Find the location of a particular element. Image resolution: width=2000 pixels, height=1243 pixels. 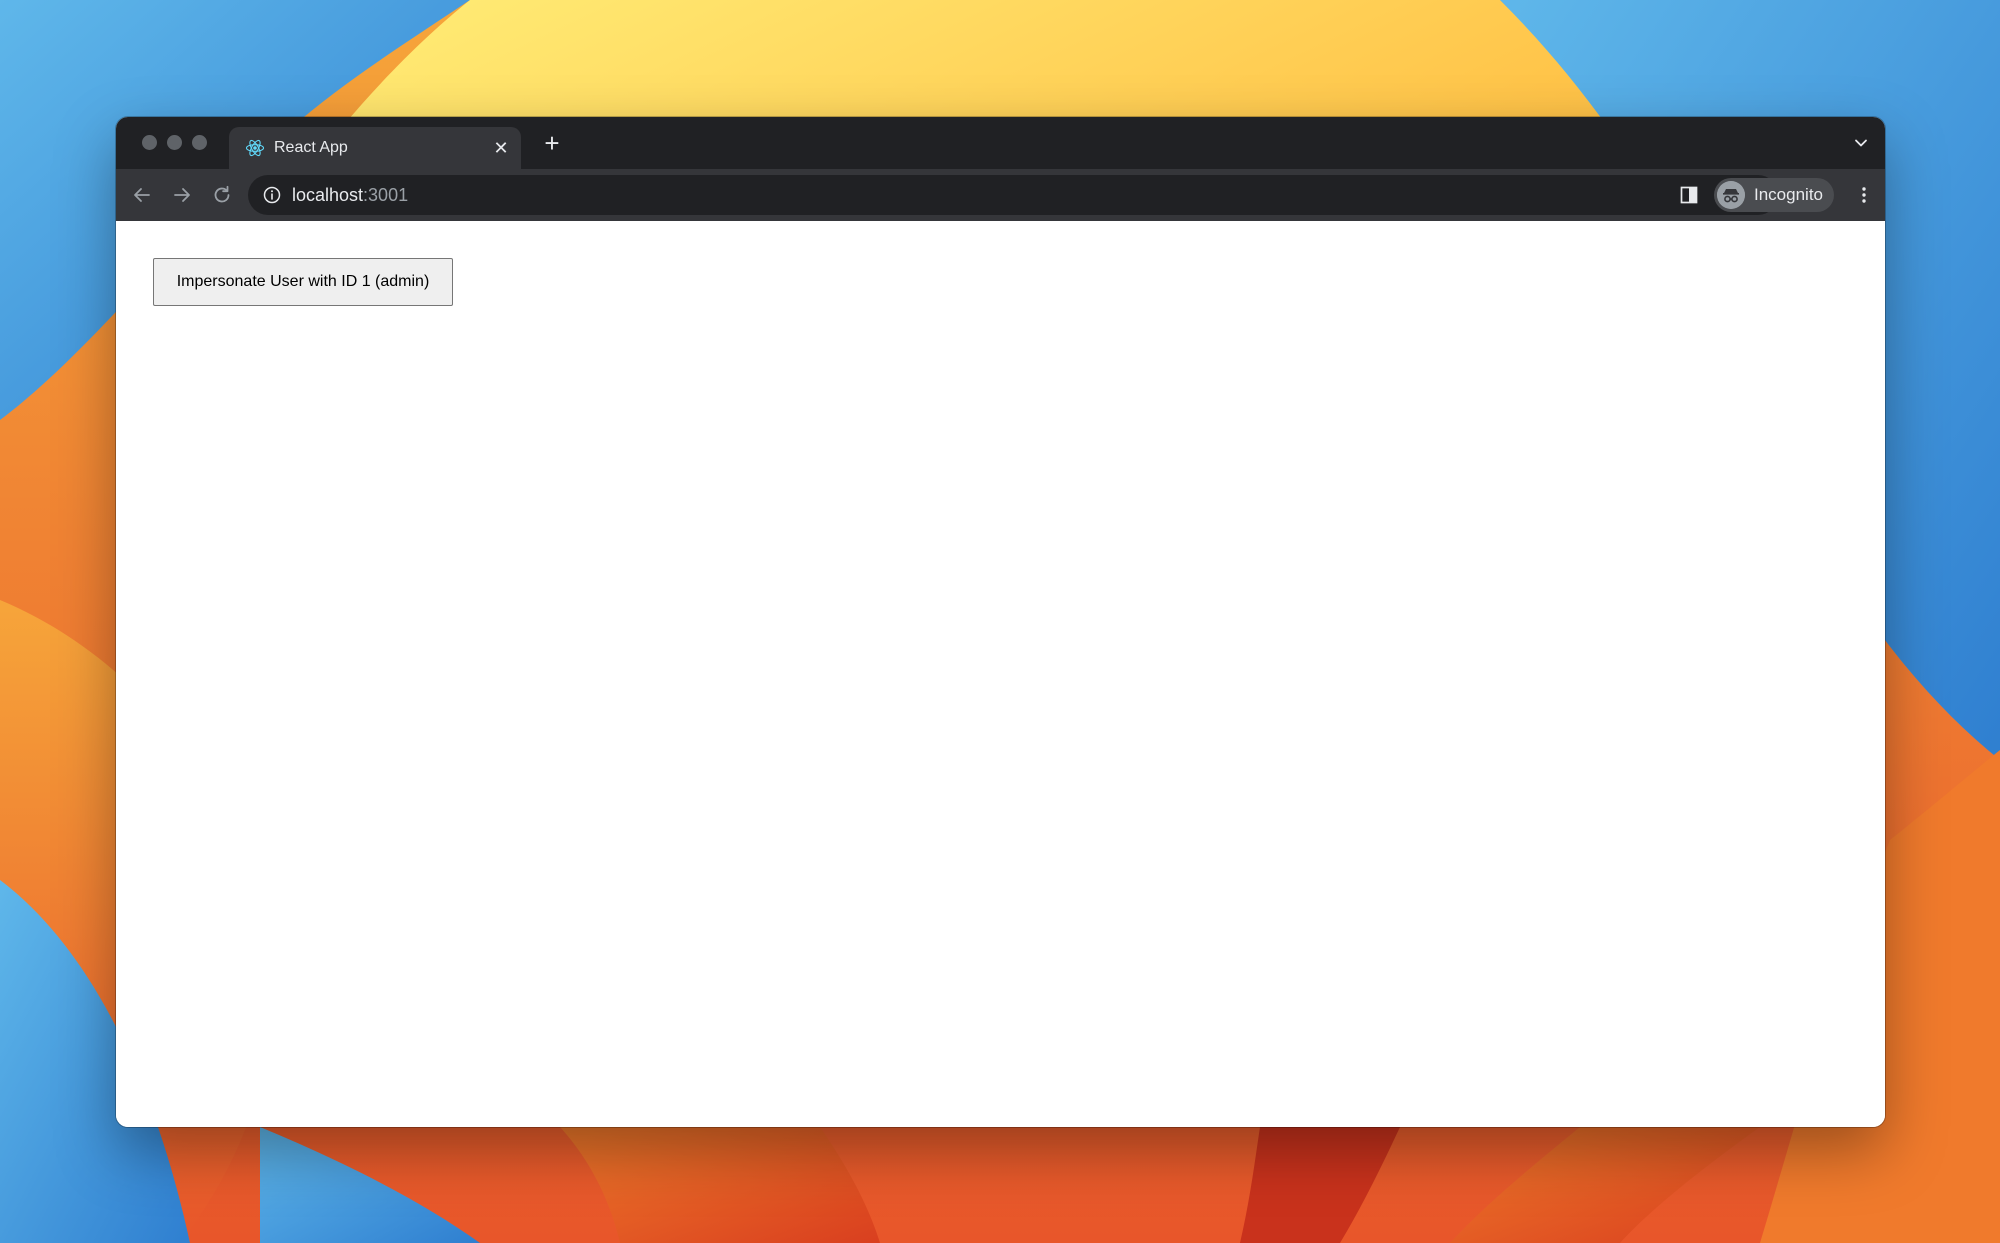

side-panel-icon is located at coordinates (1689, 195).